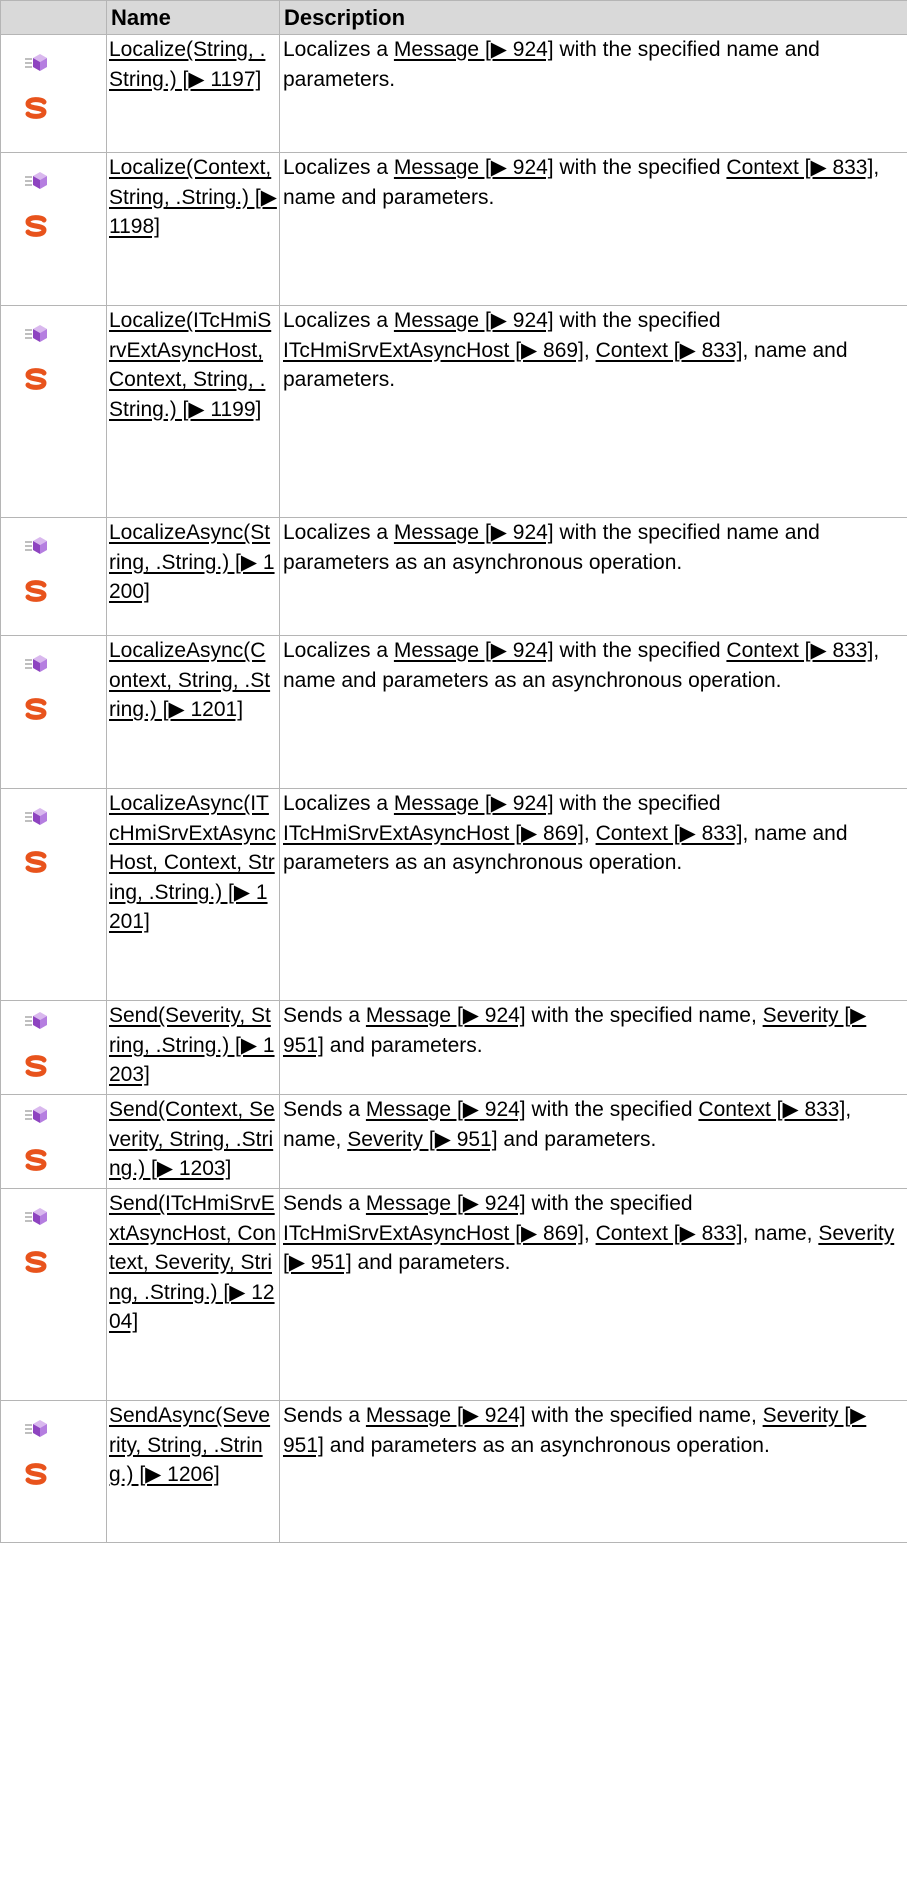 This screenshot has width=907, height=1894. Describe the element at coordinates (422, 1139) in the screenshot. I see `reference-link: Severity [▶ 951]` at that location.